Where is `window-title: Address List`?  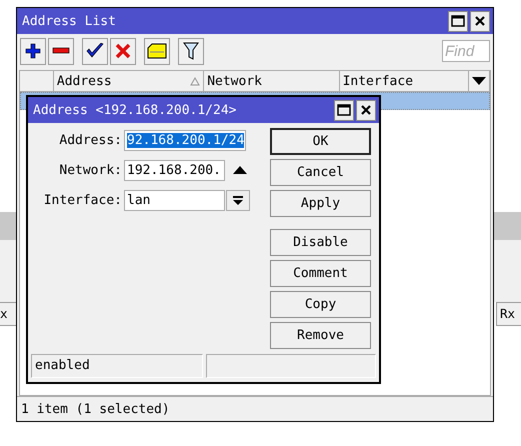
window-title: Address List is located at coordinates (69, 21).